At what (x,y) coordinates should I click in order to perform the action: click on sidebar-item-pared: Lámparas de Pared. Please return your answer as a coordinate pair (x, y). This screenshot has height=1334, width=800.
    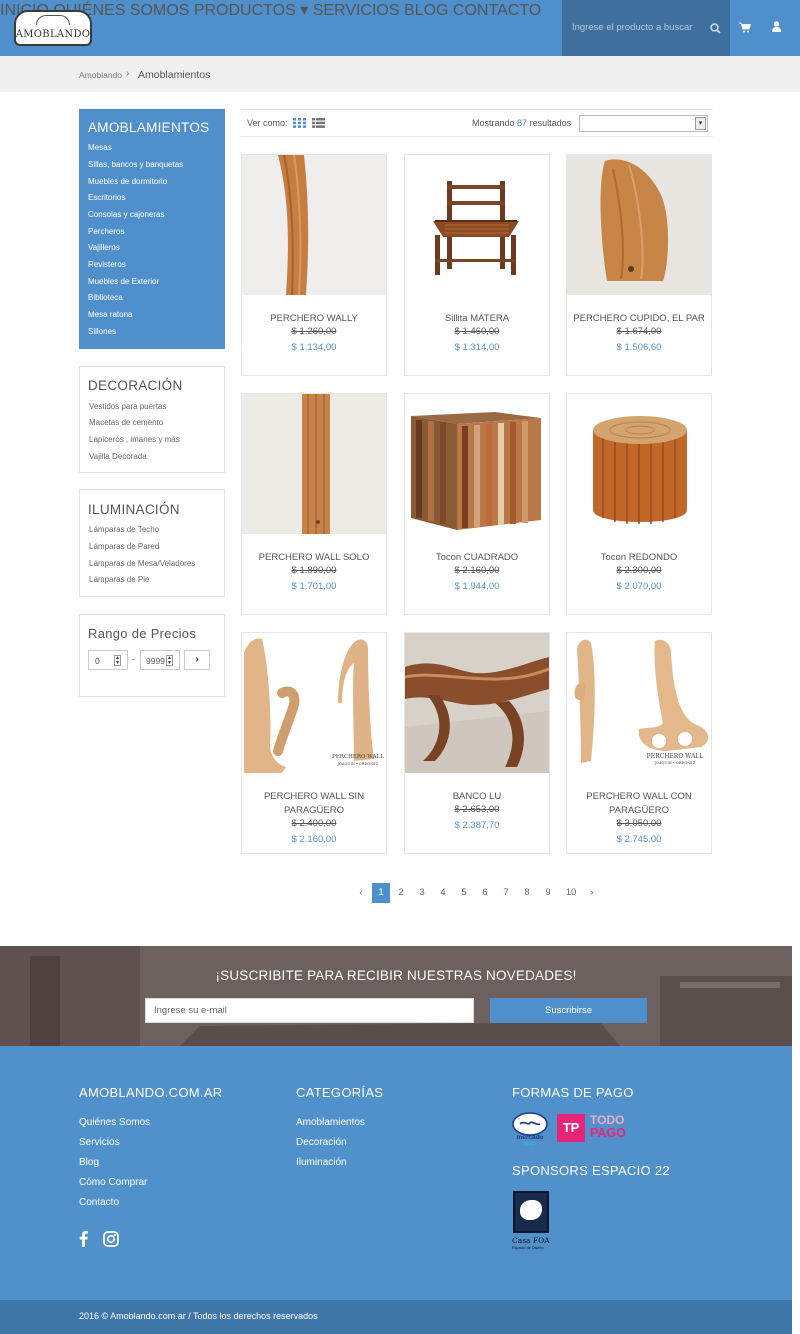
    Looking at the image, I should click on (124, 546).